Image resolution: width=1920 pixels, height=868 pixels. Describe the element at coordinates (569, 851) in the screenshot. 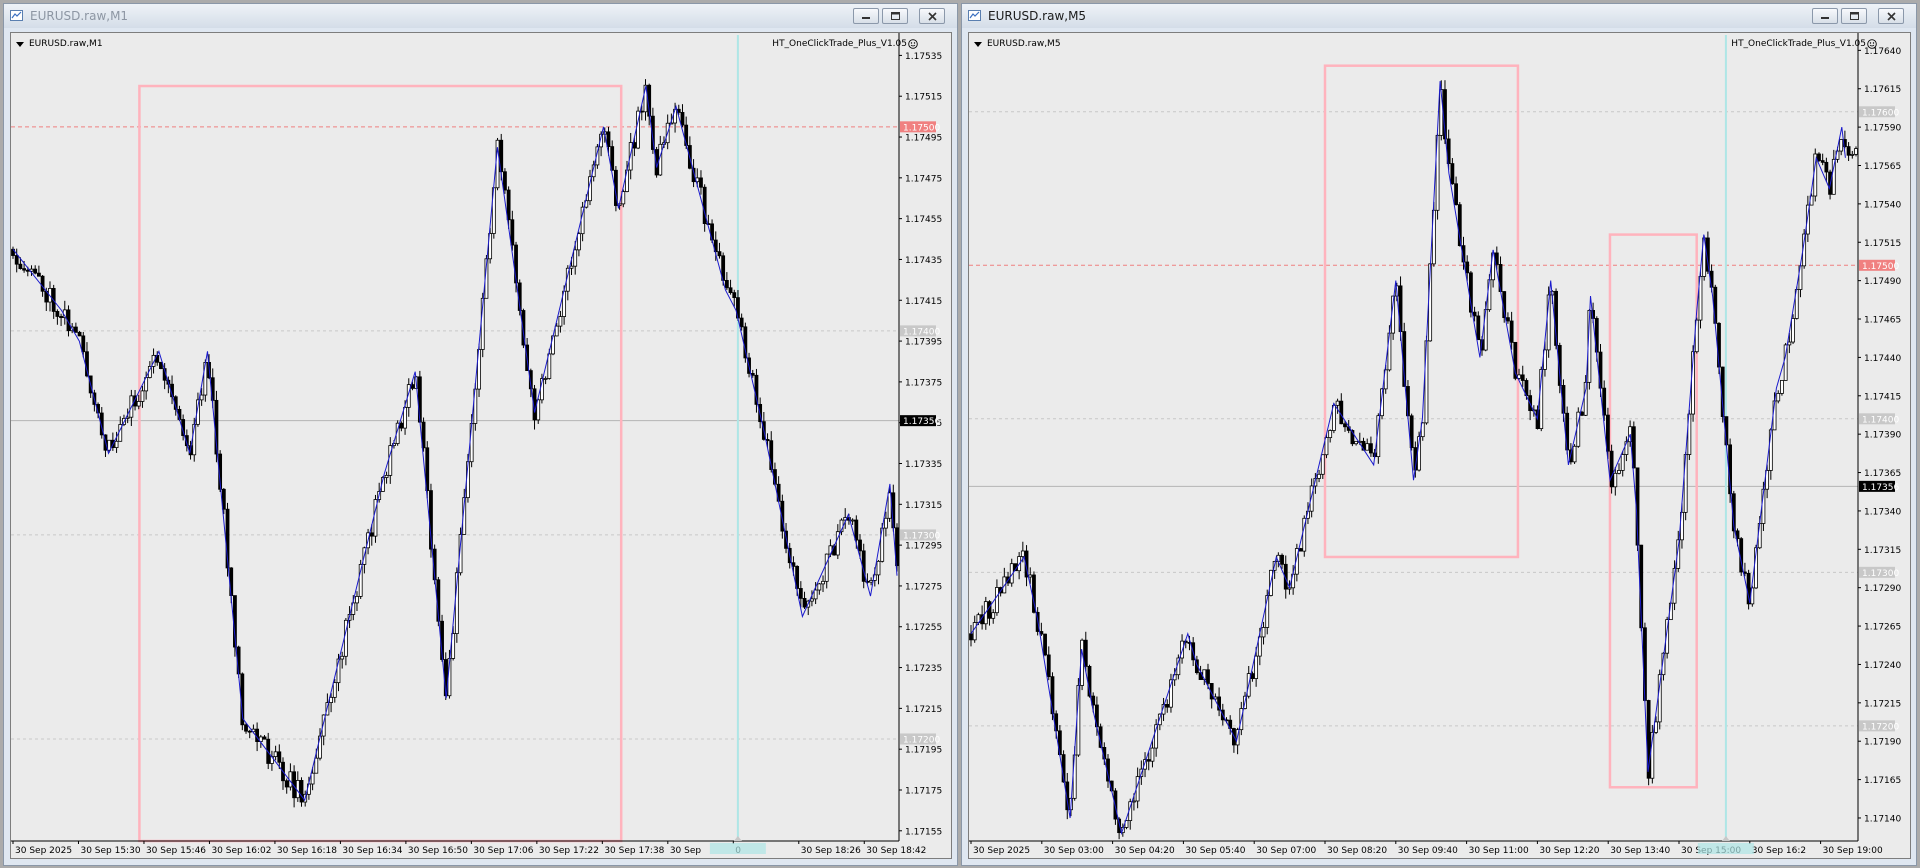

I see `time-tick-label: 30 Sep 17:22` at that location.